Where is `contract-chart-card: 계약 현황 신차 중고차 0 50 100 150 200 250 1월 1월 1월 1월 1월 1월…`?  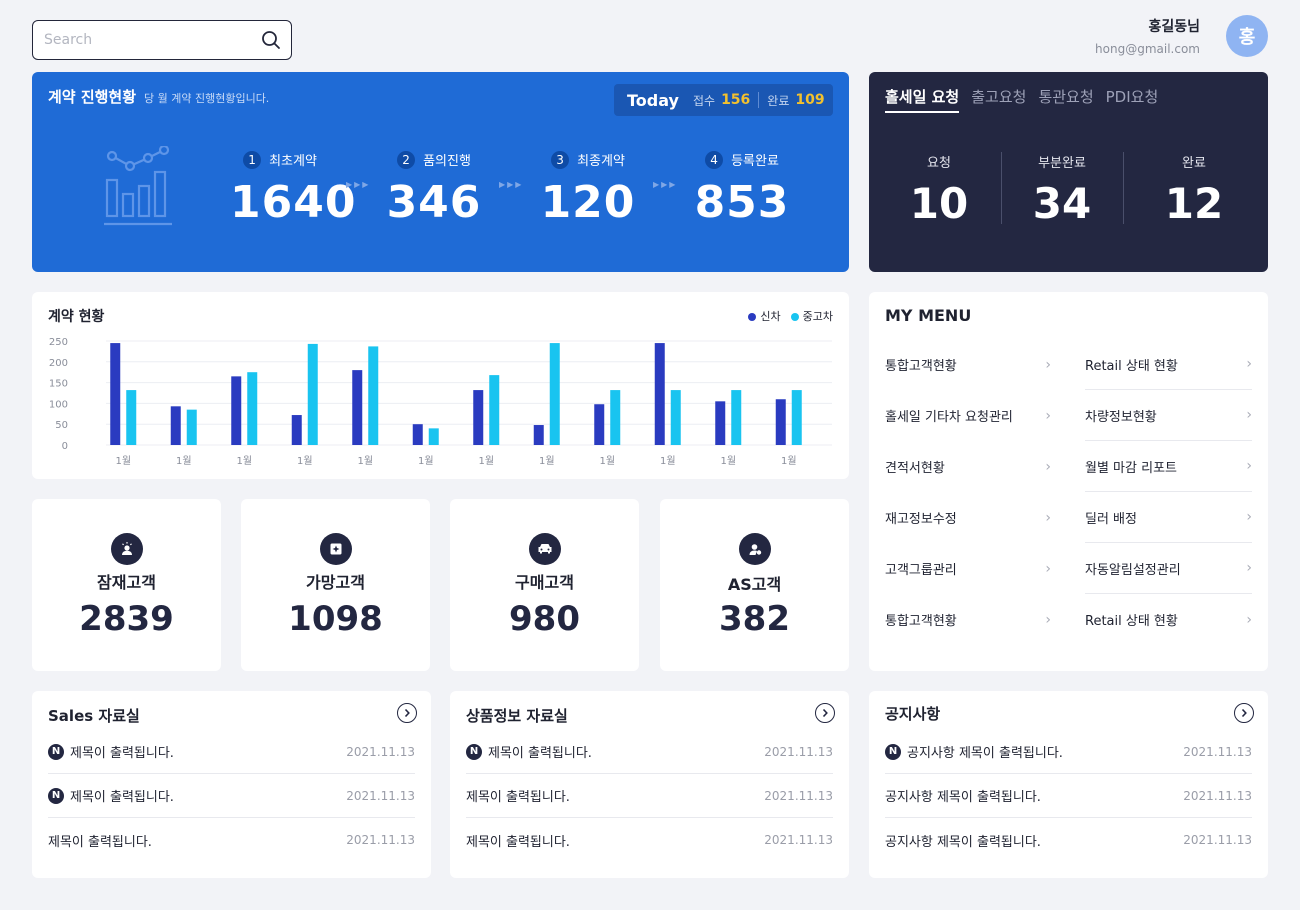
contract-chart-card: 계약 현황 신차 중고차 0 50 100 150 200 250 1월 1월 1월 1월 1월 1월… is located at coordinates (440, 385).